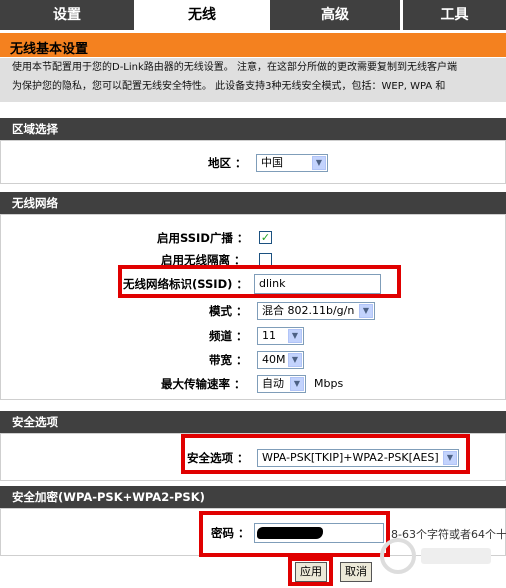 This screenshot has width=506, height=588. I want to click on channel-select-value: 11, so click(269, 335).